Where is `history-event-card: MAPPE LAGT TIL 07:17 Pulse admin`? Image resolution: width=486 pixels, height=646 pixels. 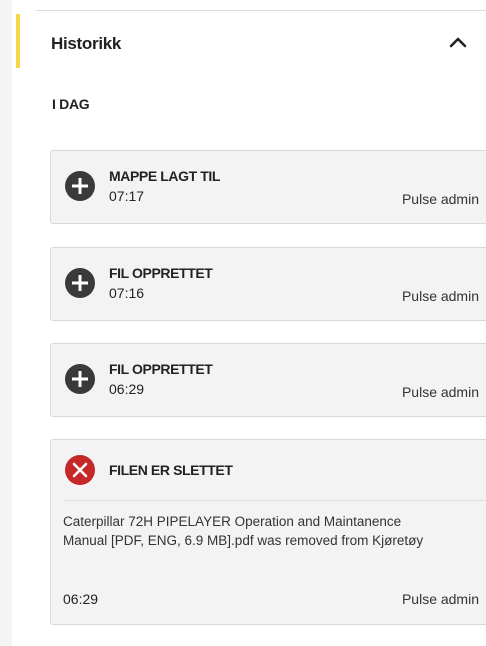 history-event-card: MAPPE LAGT TIL 07:17 Pulse admin is located at coordinates (268, 187).